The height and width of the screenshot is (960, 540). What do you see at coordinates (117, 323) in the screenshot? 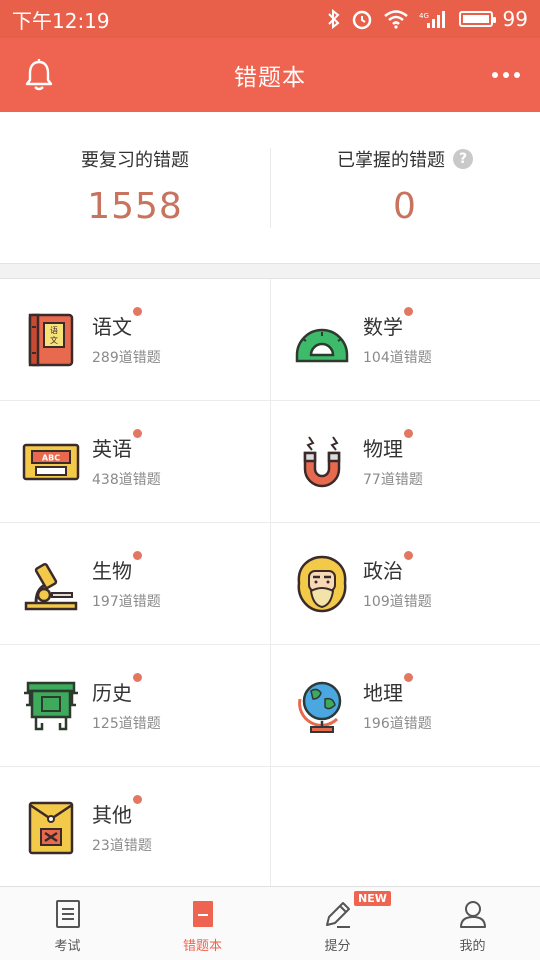
I see `subject-name: 语文` at bounding box center [117, 323].